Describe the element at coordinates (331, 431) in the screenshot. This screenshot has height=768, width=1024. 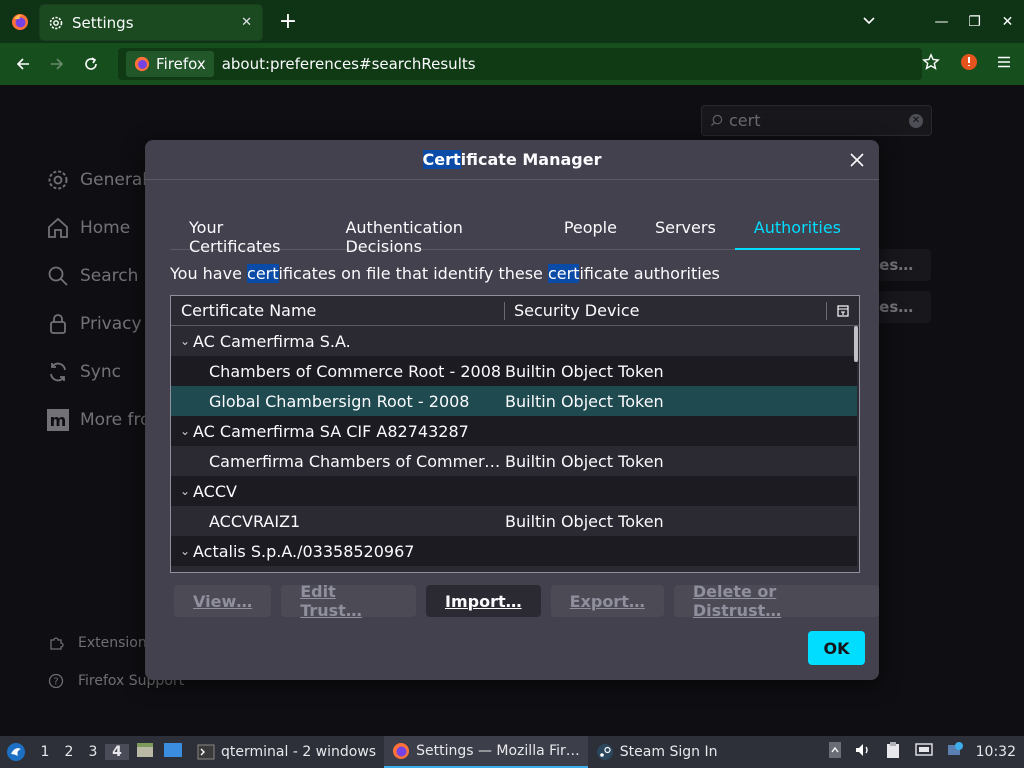
I see `certificate-name-cell: AC Camerfirma SA CIF A82743287` at that location.